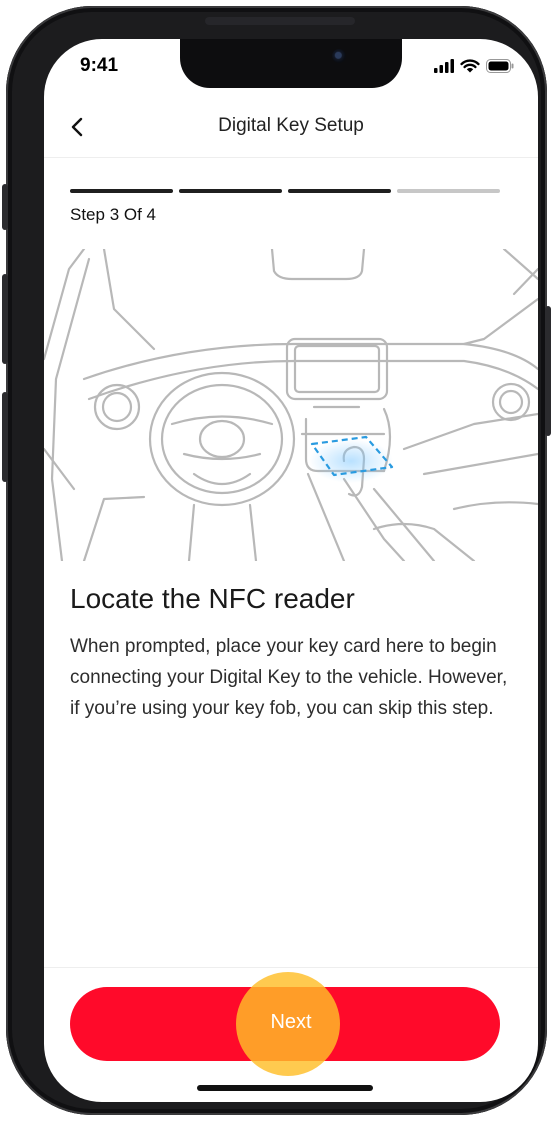 The width and height of the screenshot is (555, 1123). I want to click on status-icons, so click(474, 66).